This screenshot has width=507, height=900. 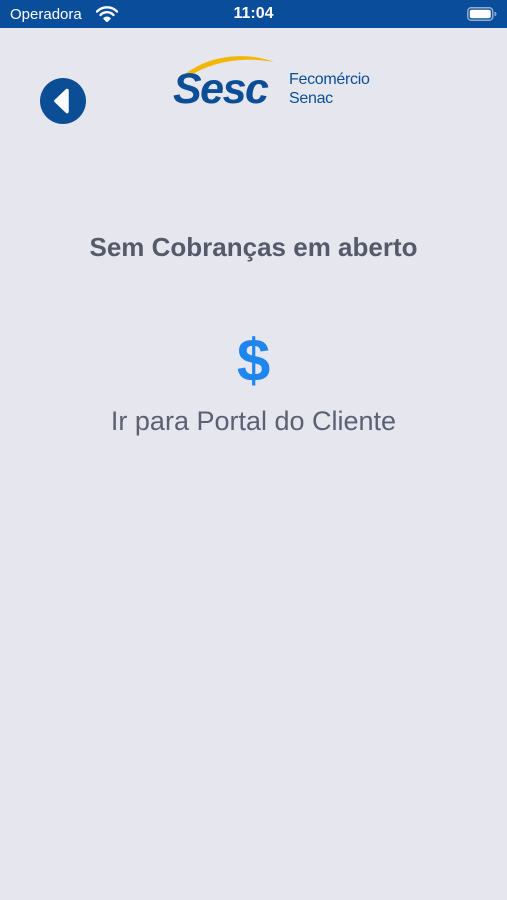 What do you see at coordinates (253, 421) in the screenshot?
I see `portal-link-label: Ir para Portal do Cliente` at bounding box center [253, 421].